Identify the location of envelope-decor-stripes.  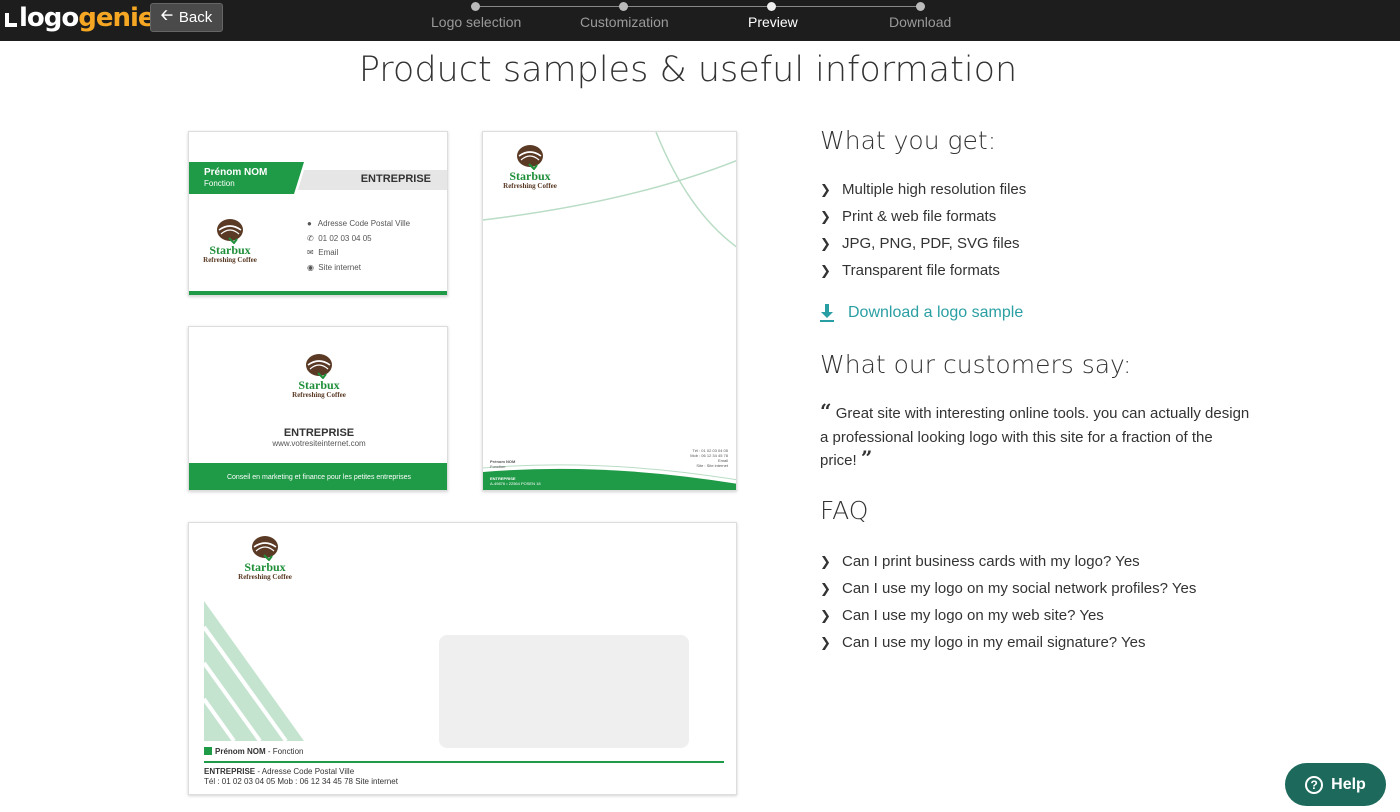
(254, 671).